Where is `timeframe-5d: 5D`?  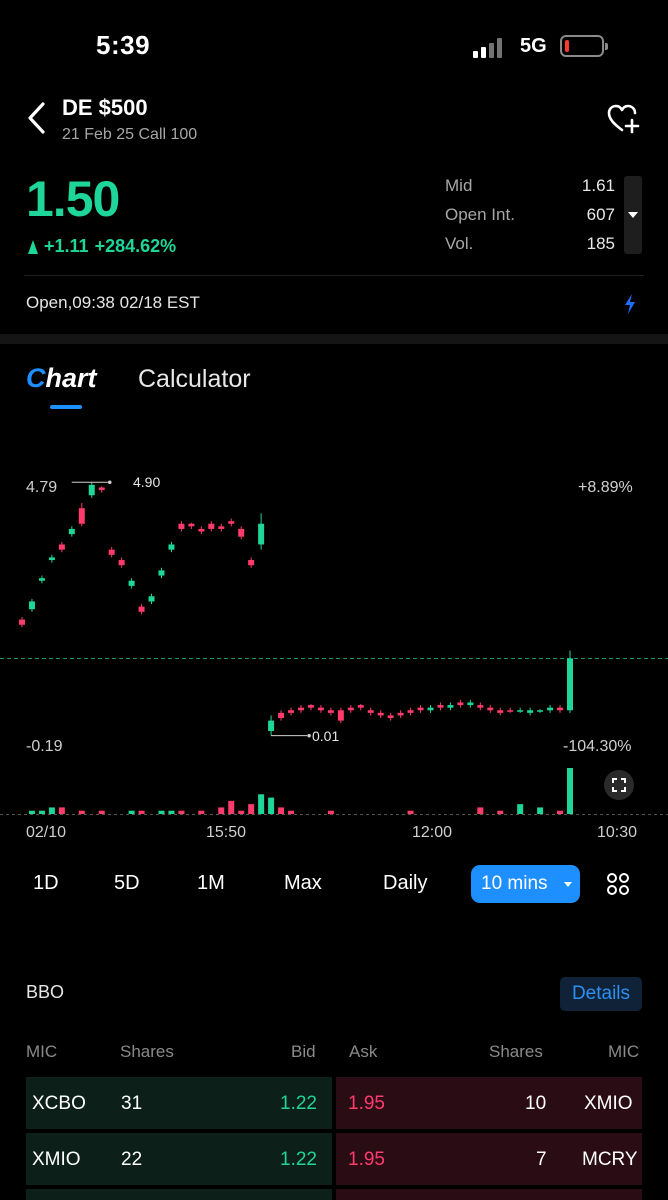 timeframe-5d: 5D is located at coordinates (127, 883).